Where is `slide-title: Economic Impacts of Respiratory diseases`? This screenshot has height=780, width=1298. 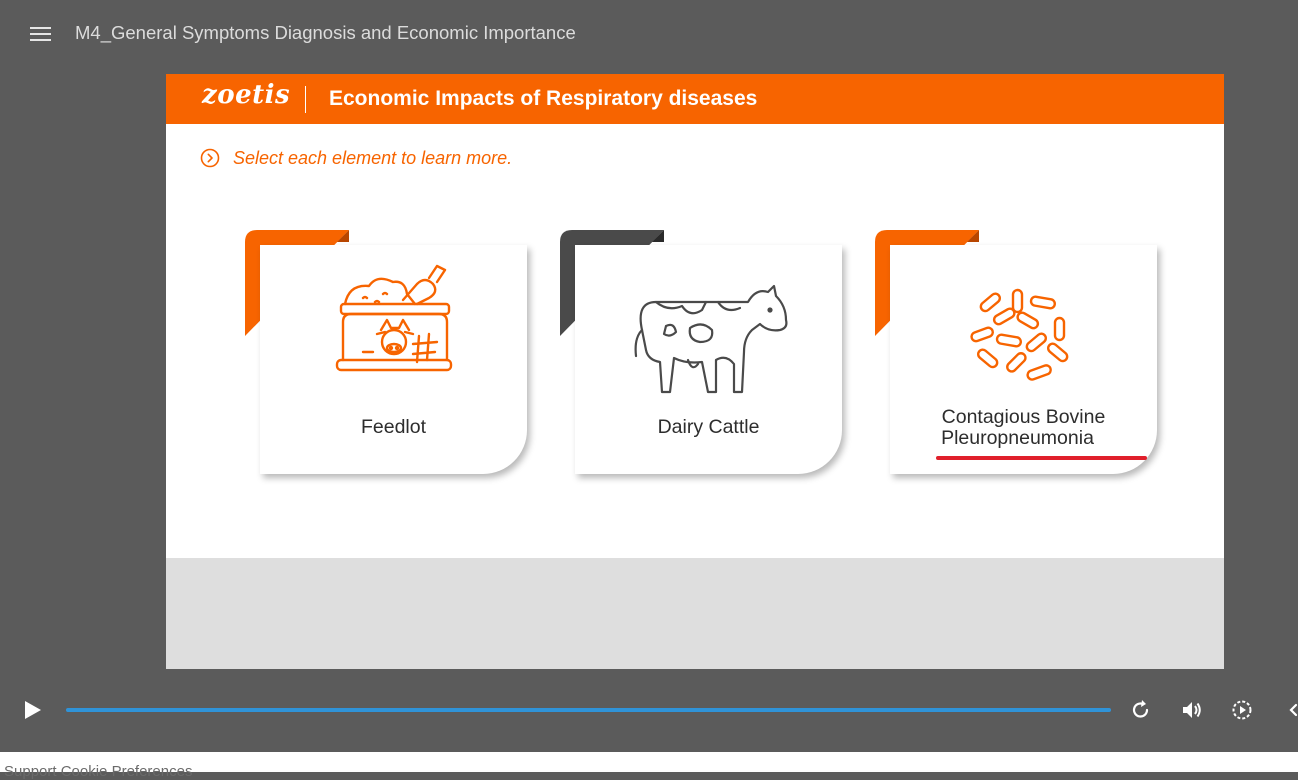 slide-title: Economic Impacts of Respiratory diseases is located at coordinates (543, 98).